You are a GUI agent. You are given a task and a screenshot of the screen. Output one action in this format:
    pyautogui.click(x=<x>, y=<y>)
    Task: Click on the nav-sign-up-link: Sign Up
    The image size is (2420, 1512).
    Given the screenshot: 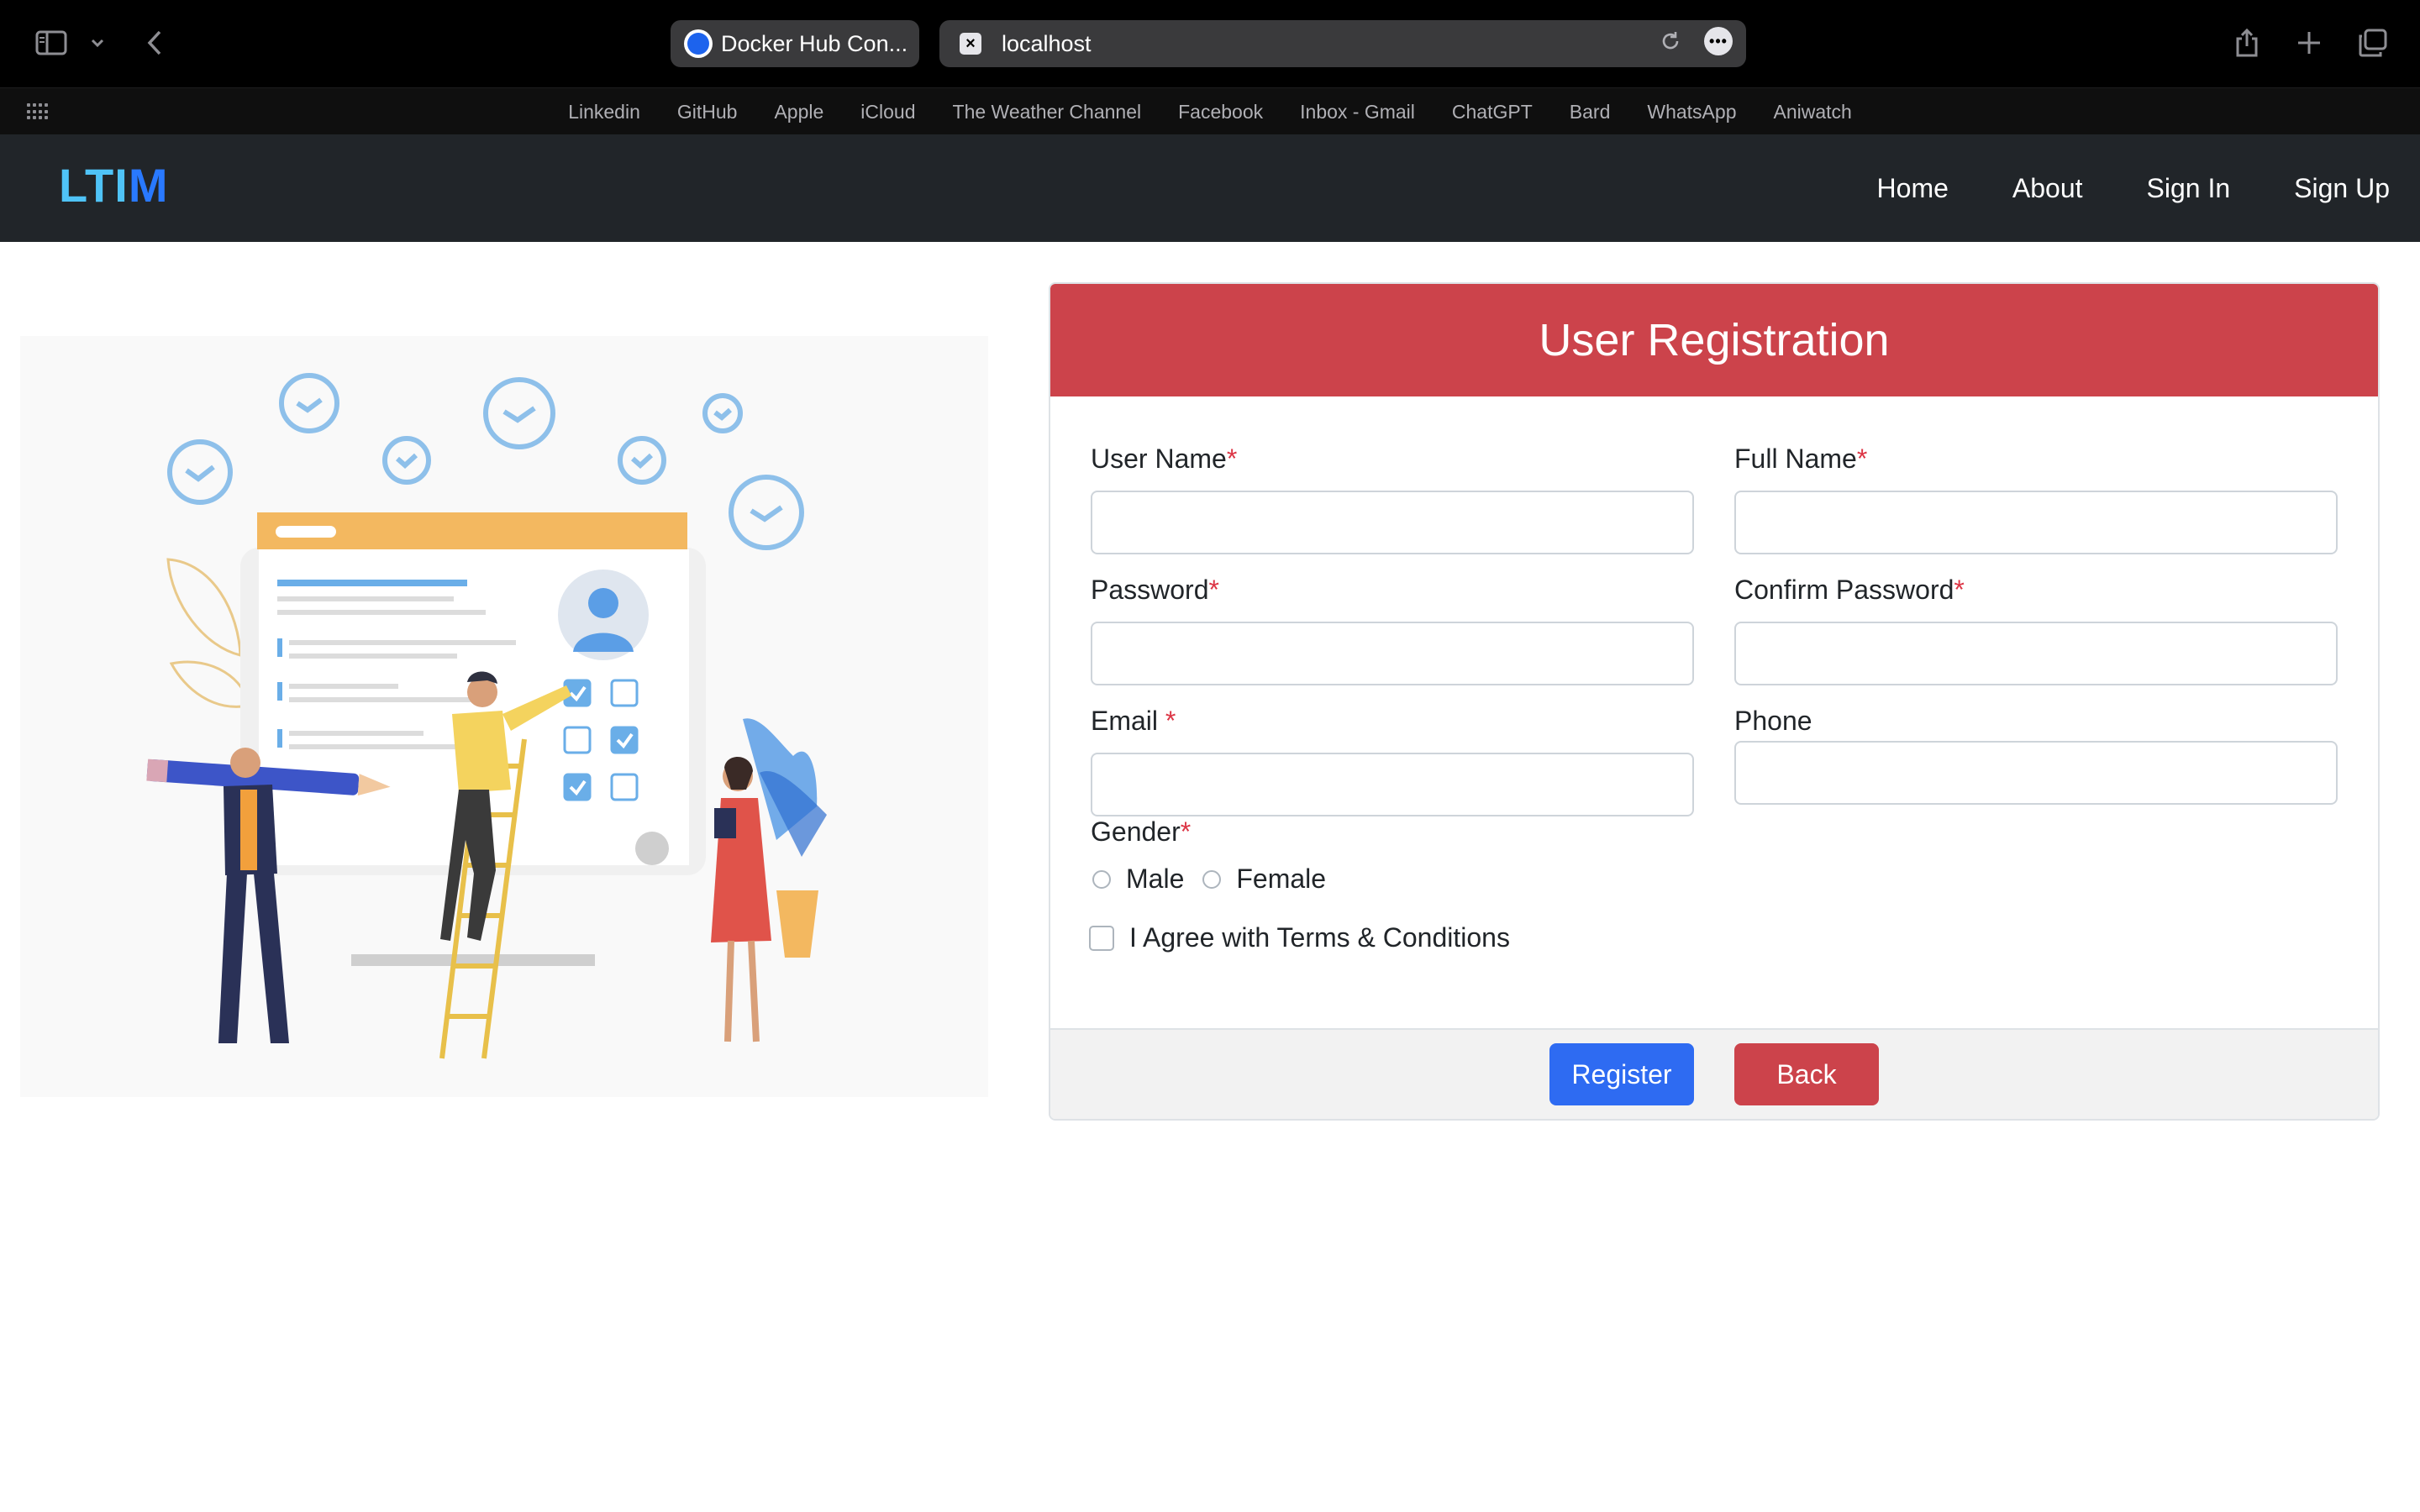 What is the action you would take?
    pyautogui.click(x=2326, y=188)
    